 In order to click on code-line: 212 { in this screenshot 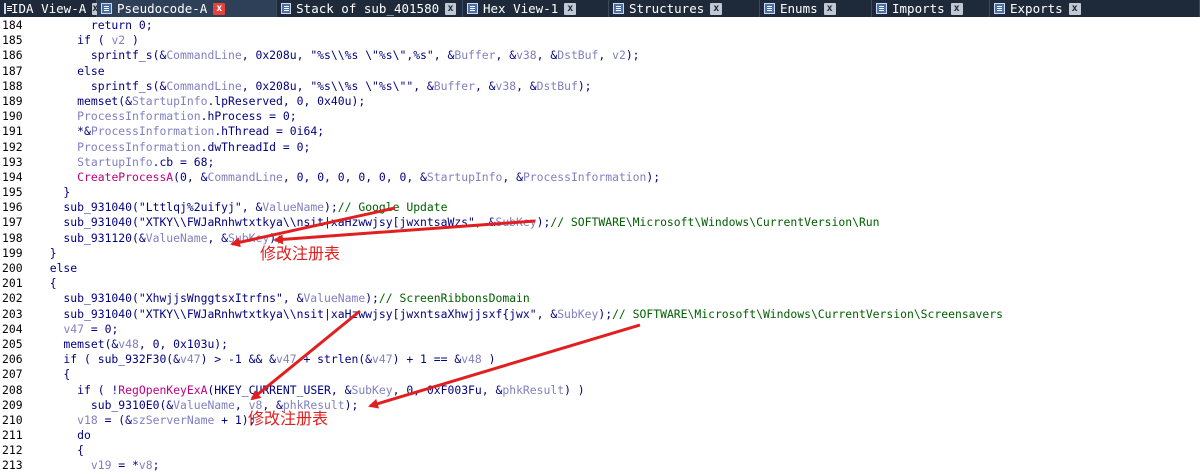, I will do `click(600, 450)`.